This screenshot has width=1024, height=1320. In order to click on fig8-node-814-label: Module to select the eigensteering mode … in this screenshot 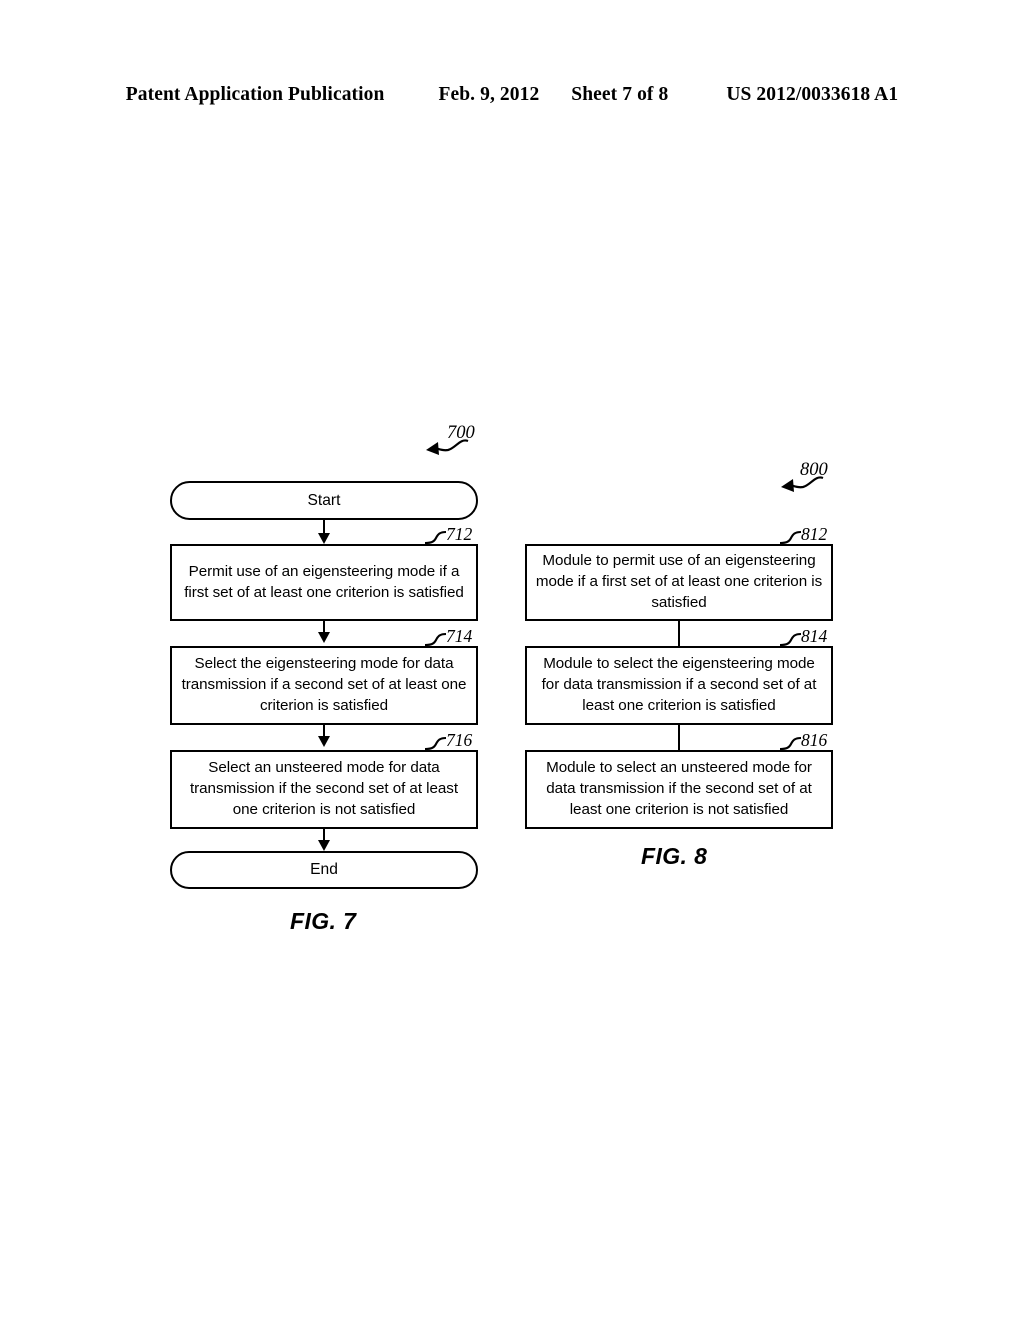, I will do `click(679, 684)`.